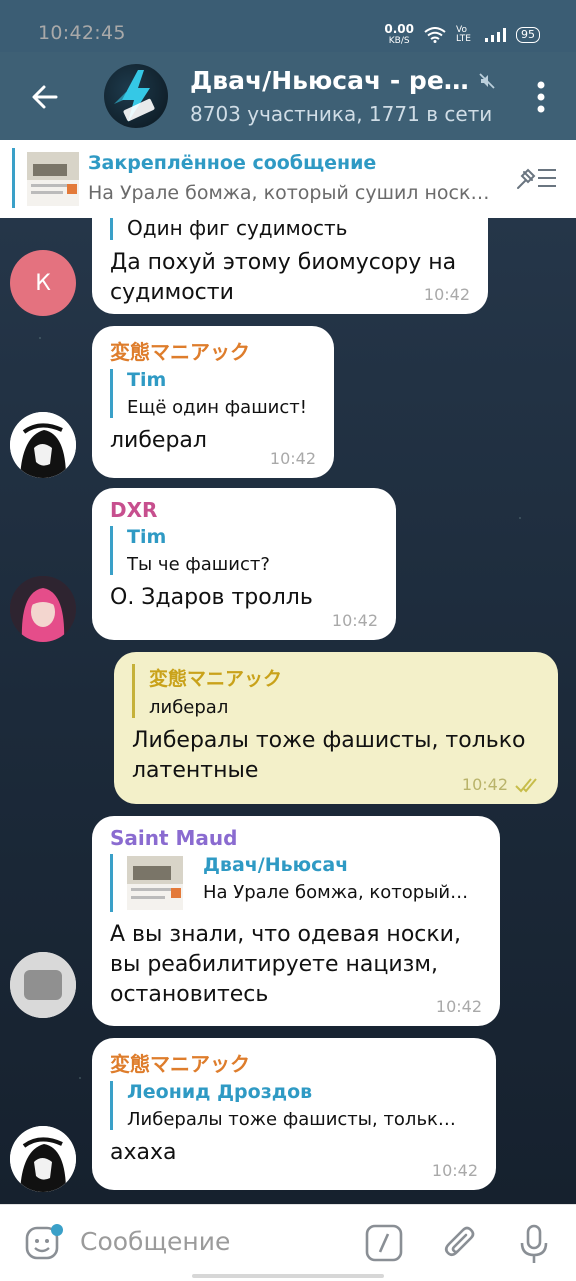 The width and height of the screenshot is (576, 1281). I want to click on reply-preview: Tim Ещё один фашист!, so click(213, 393).